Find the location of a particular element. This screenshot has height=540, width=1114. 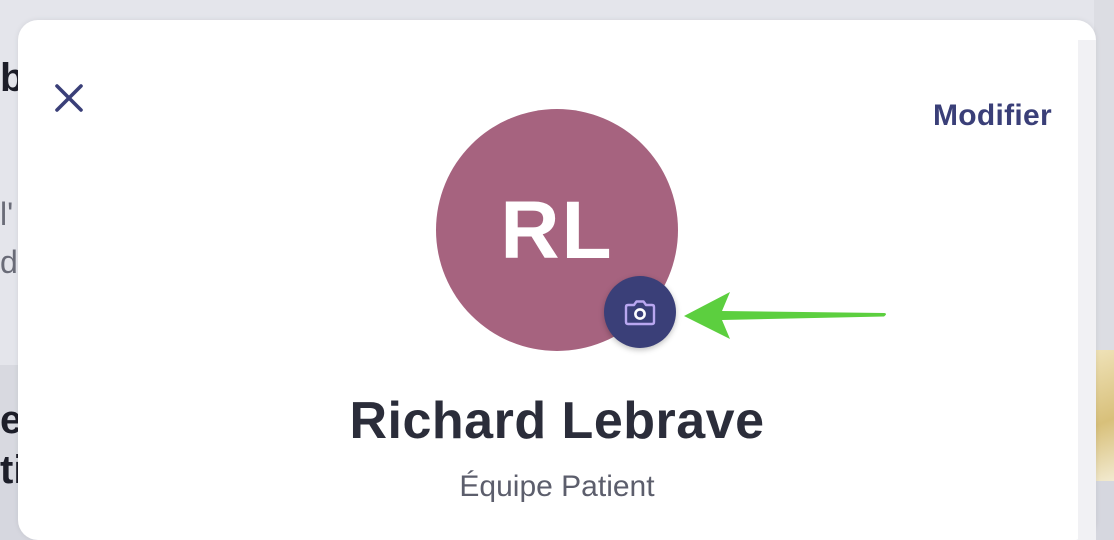

background-decoration is located at coordinates (1104, 415).